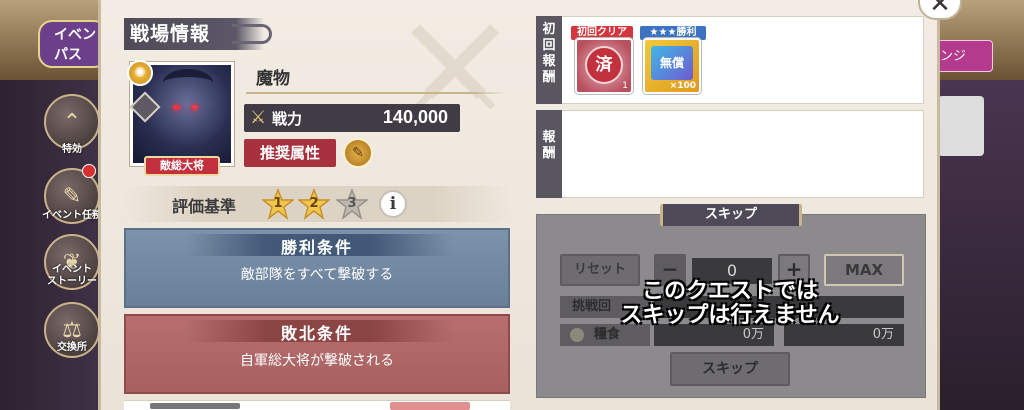 The height and width of the screenshot is (410, 1024). What do you see at coordinates (188, 83) in the screenshot?
I see `portrait-horns` at bounding box center [188, 83].